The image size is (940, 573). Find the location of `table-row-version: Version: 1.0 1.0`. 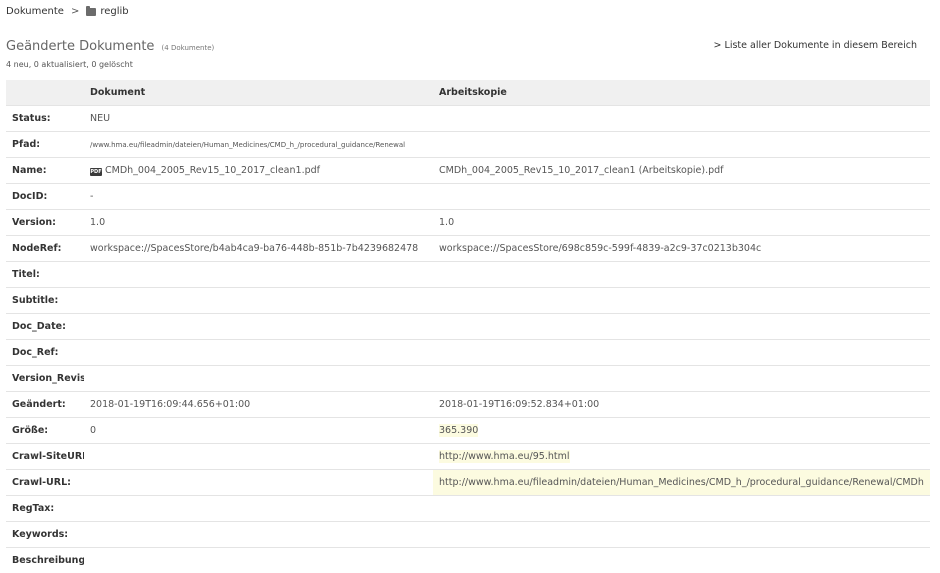

table-row-version: Version: 1.0 1.0 is located at coordinates (468, 222).